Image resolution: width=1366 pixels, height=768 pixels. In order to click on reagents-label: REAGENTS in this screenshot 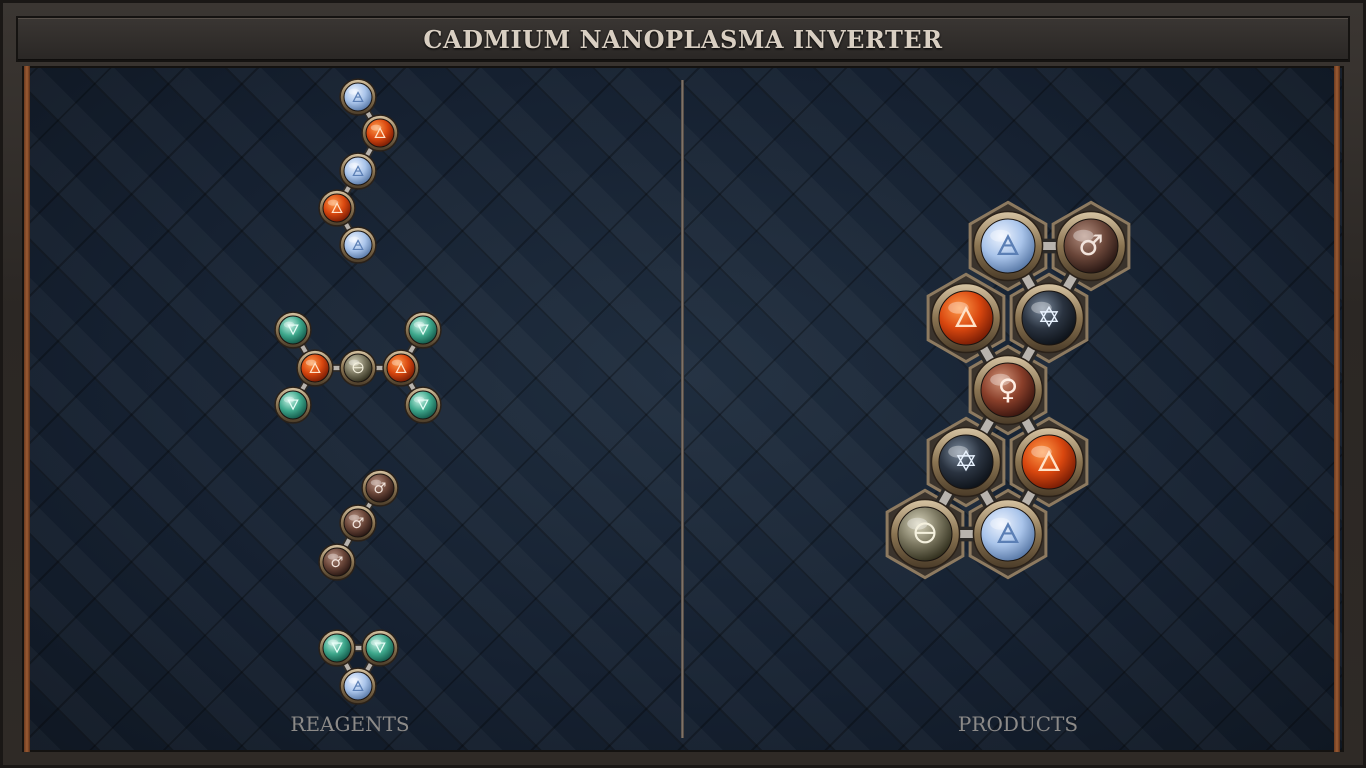, I will do `click(350, 724)`.